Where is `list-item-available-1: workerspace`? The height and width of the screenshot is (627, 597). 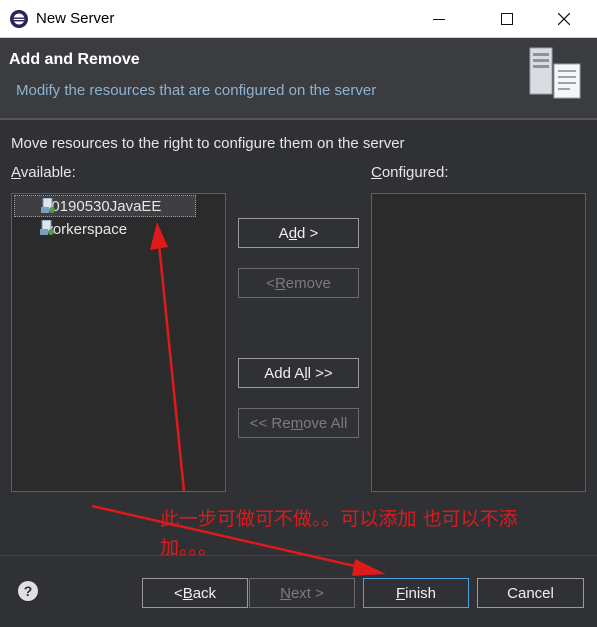
list-item-available-1: workerspace is located at coordinates (105, 229).